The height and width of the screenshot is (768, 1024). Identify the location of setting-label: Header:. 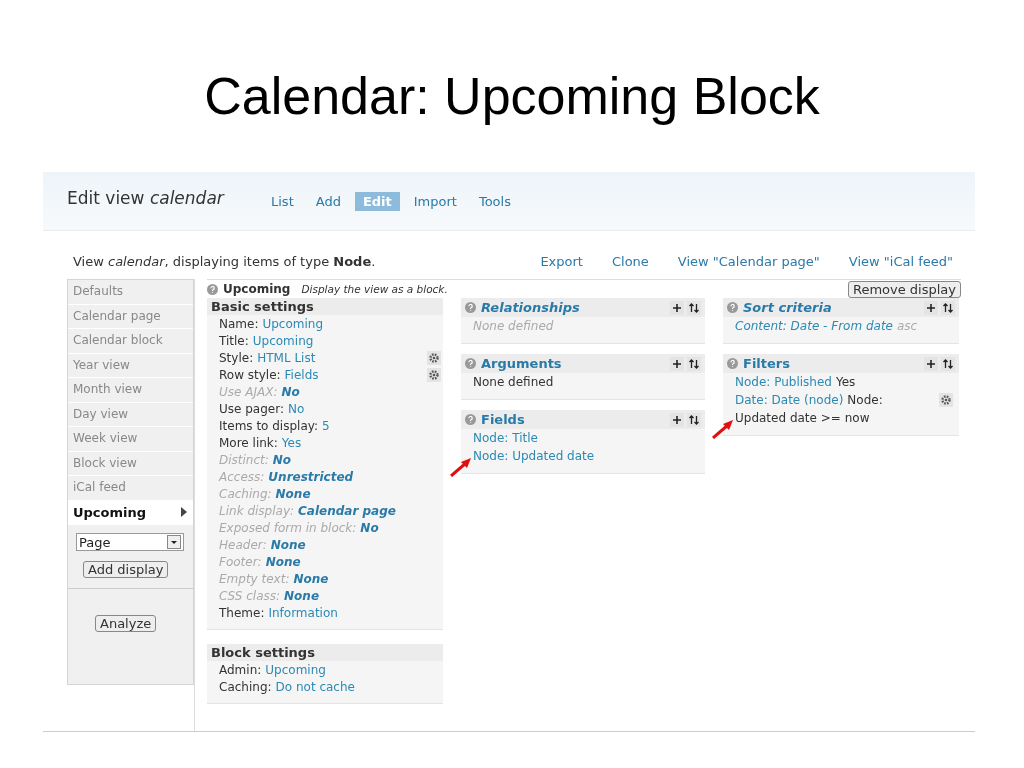
(243, 544).